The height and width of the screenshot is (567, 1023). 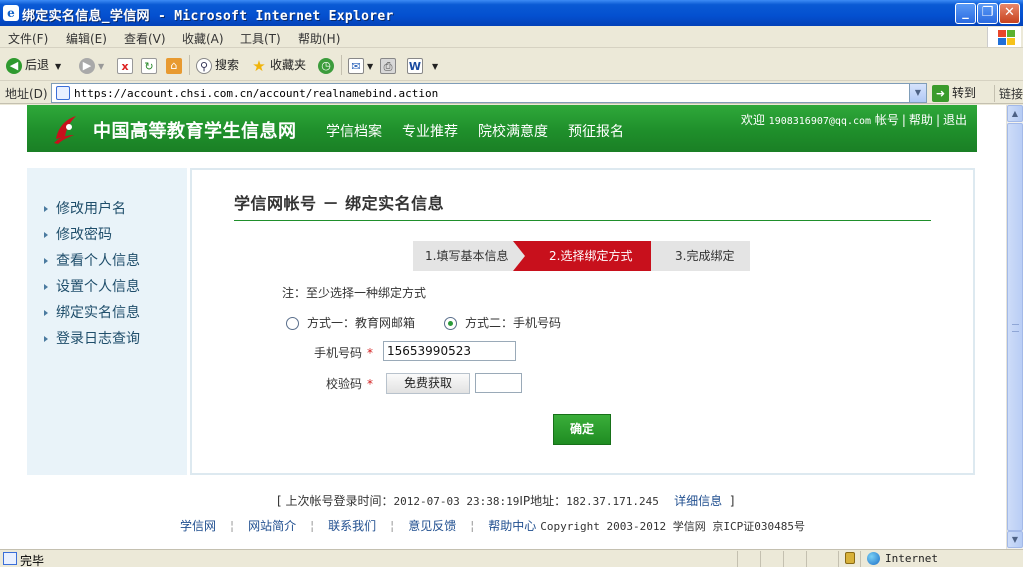 I want to click on refresh-icon: ↻, so click(x=149, y=65).